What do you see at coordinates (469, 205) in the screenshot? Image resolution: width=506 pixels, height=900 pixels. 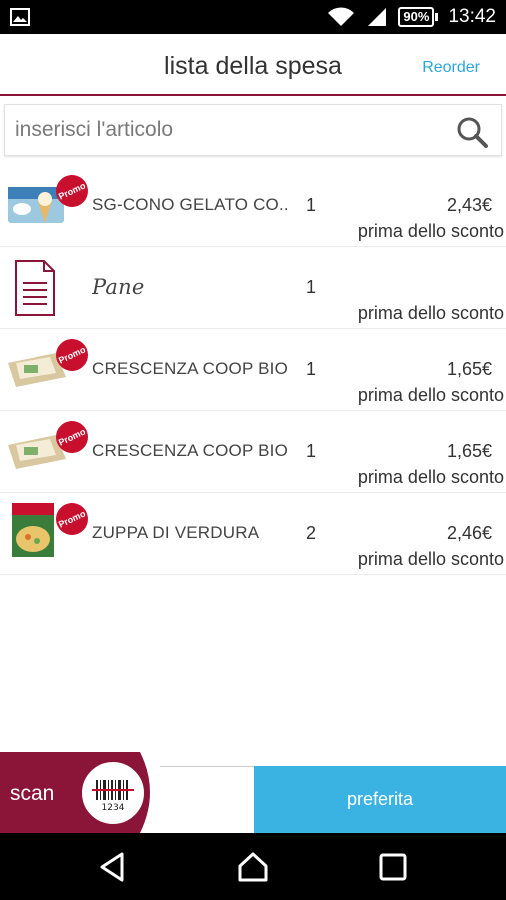 I see `item-price: 2,43€` at bounding box center [469, 205].